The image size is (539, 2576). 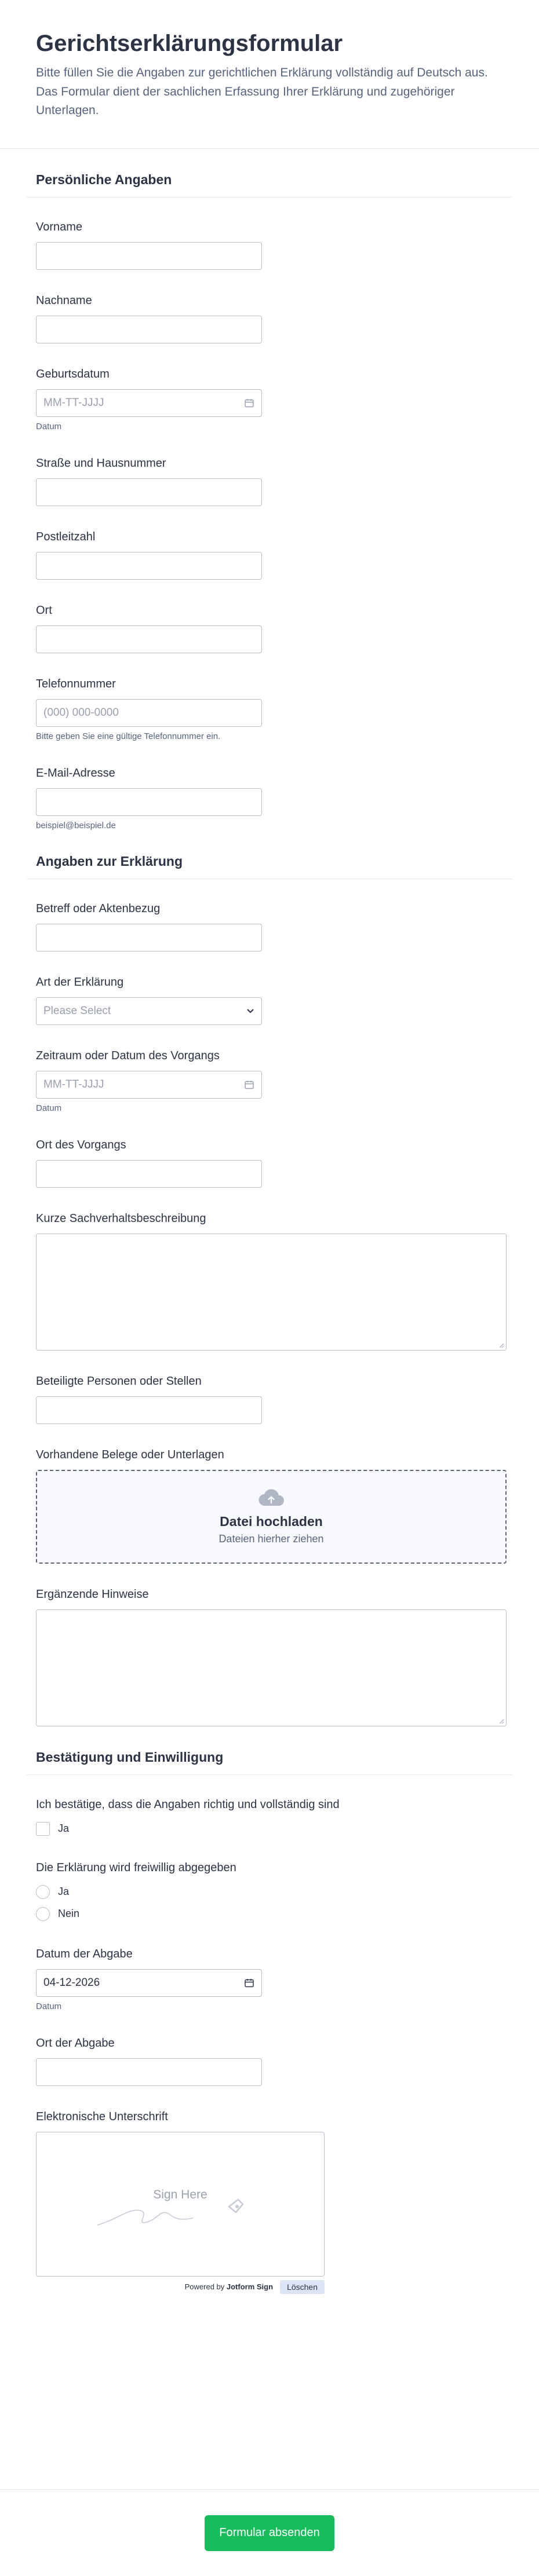 I want to click on section-title: Bestätigung und Einwilligung, so click(x=130, y=1757).